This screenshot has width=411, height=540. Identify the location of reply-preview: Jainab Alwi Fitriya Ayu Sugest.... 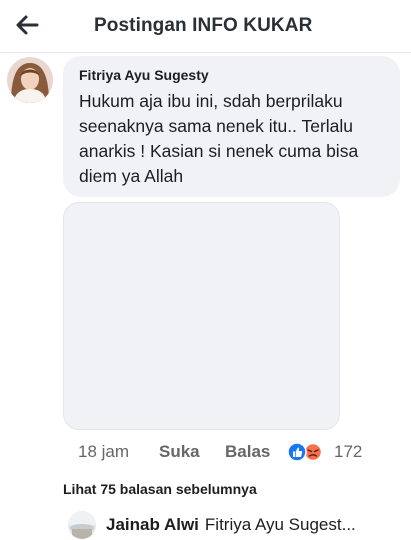
(256, 525).